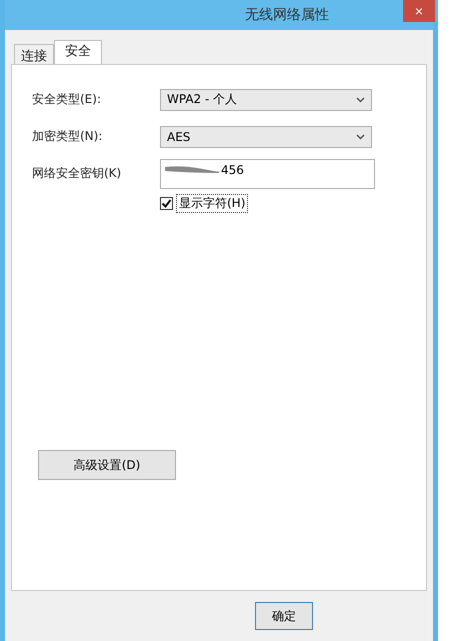 The height and width of the screenshot is (641, 459). Describe the element at coordinates (67, 99) in the screenshot. I see `field-label: 安全类型(E):` at that location.